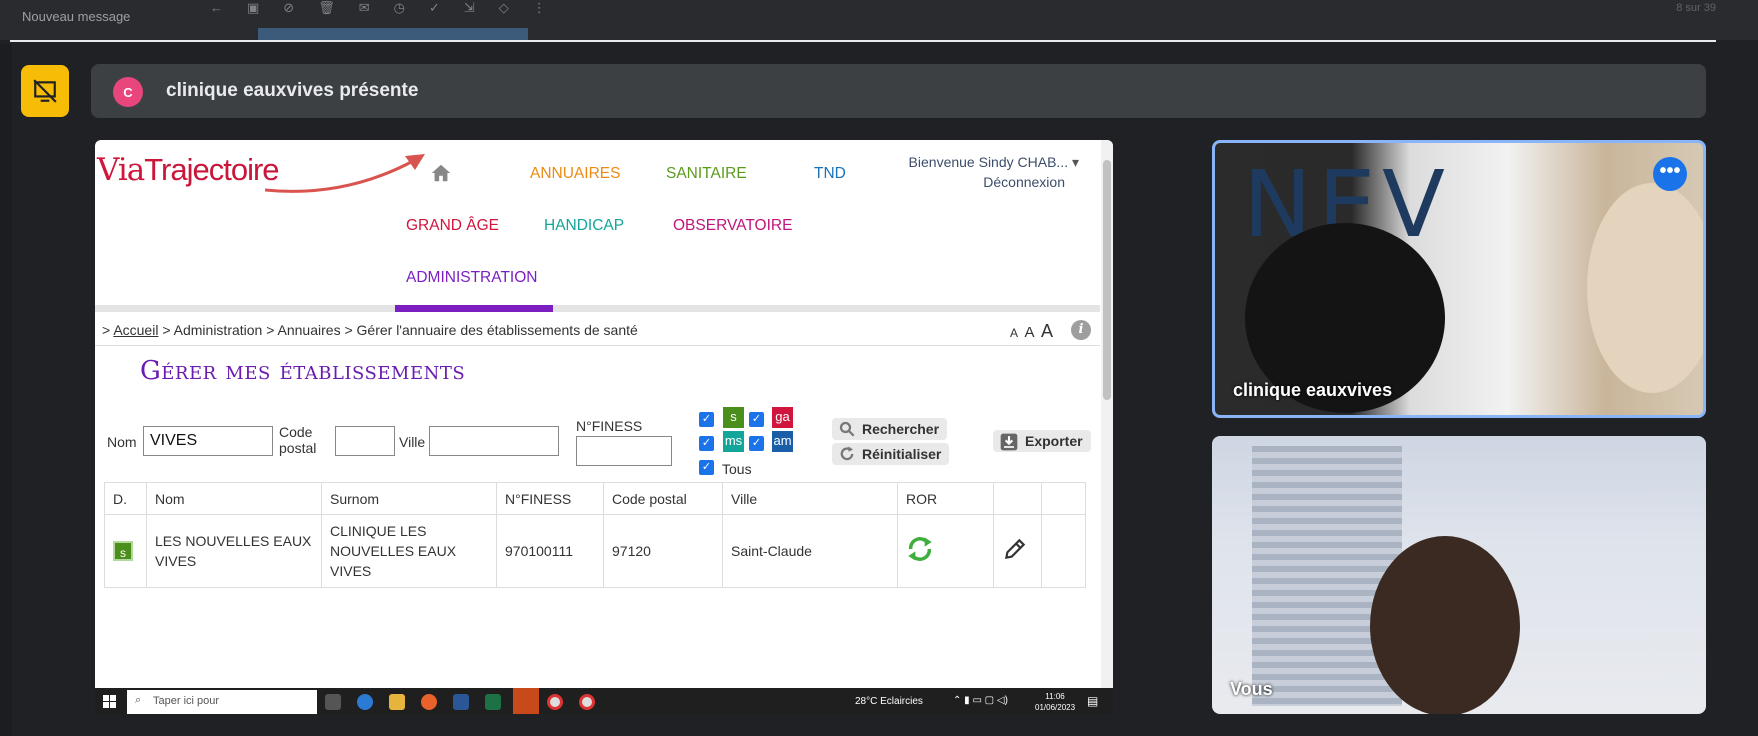 The height and width of the screenshot is (736, 1758). Describe the element at coordinates (1107, 280) in the screenshot. I see `scrollbar-thumb` at that location.